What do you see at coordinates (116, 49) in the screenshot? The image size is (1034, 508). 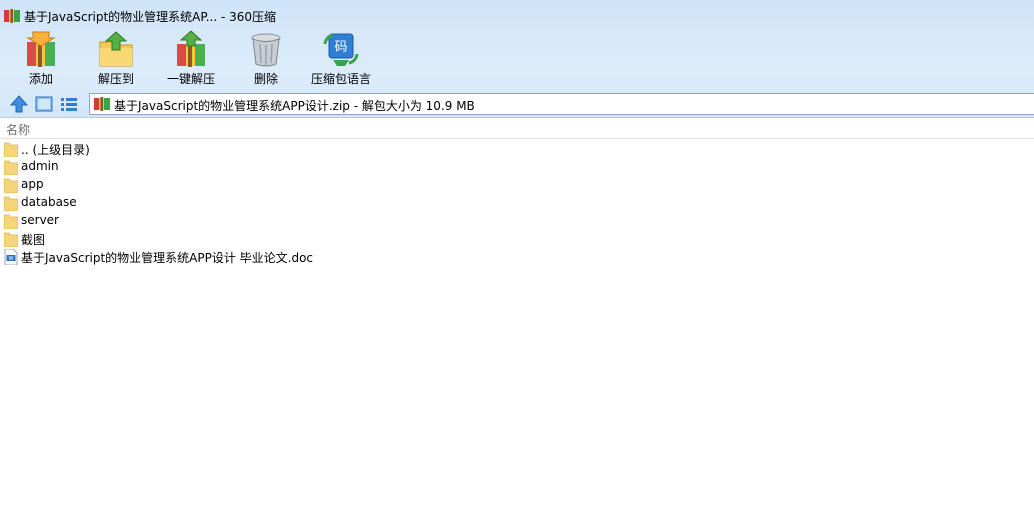 I see `extract-to-icon` at bounding box center [116, 49].